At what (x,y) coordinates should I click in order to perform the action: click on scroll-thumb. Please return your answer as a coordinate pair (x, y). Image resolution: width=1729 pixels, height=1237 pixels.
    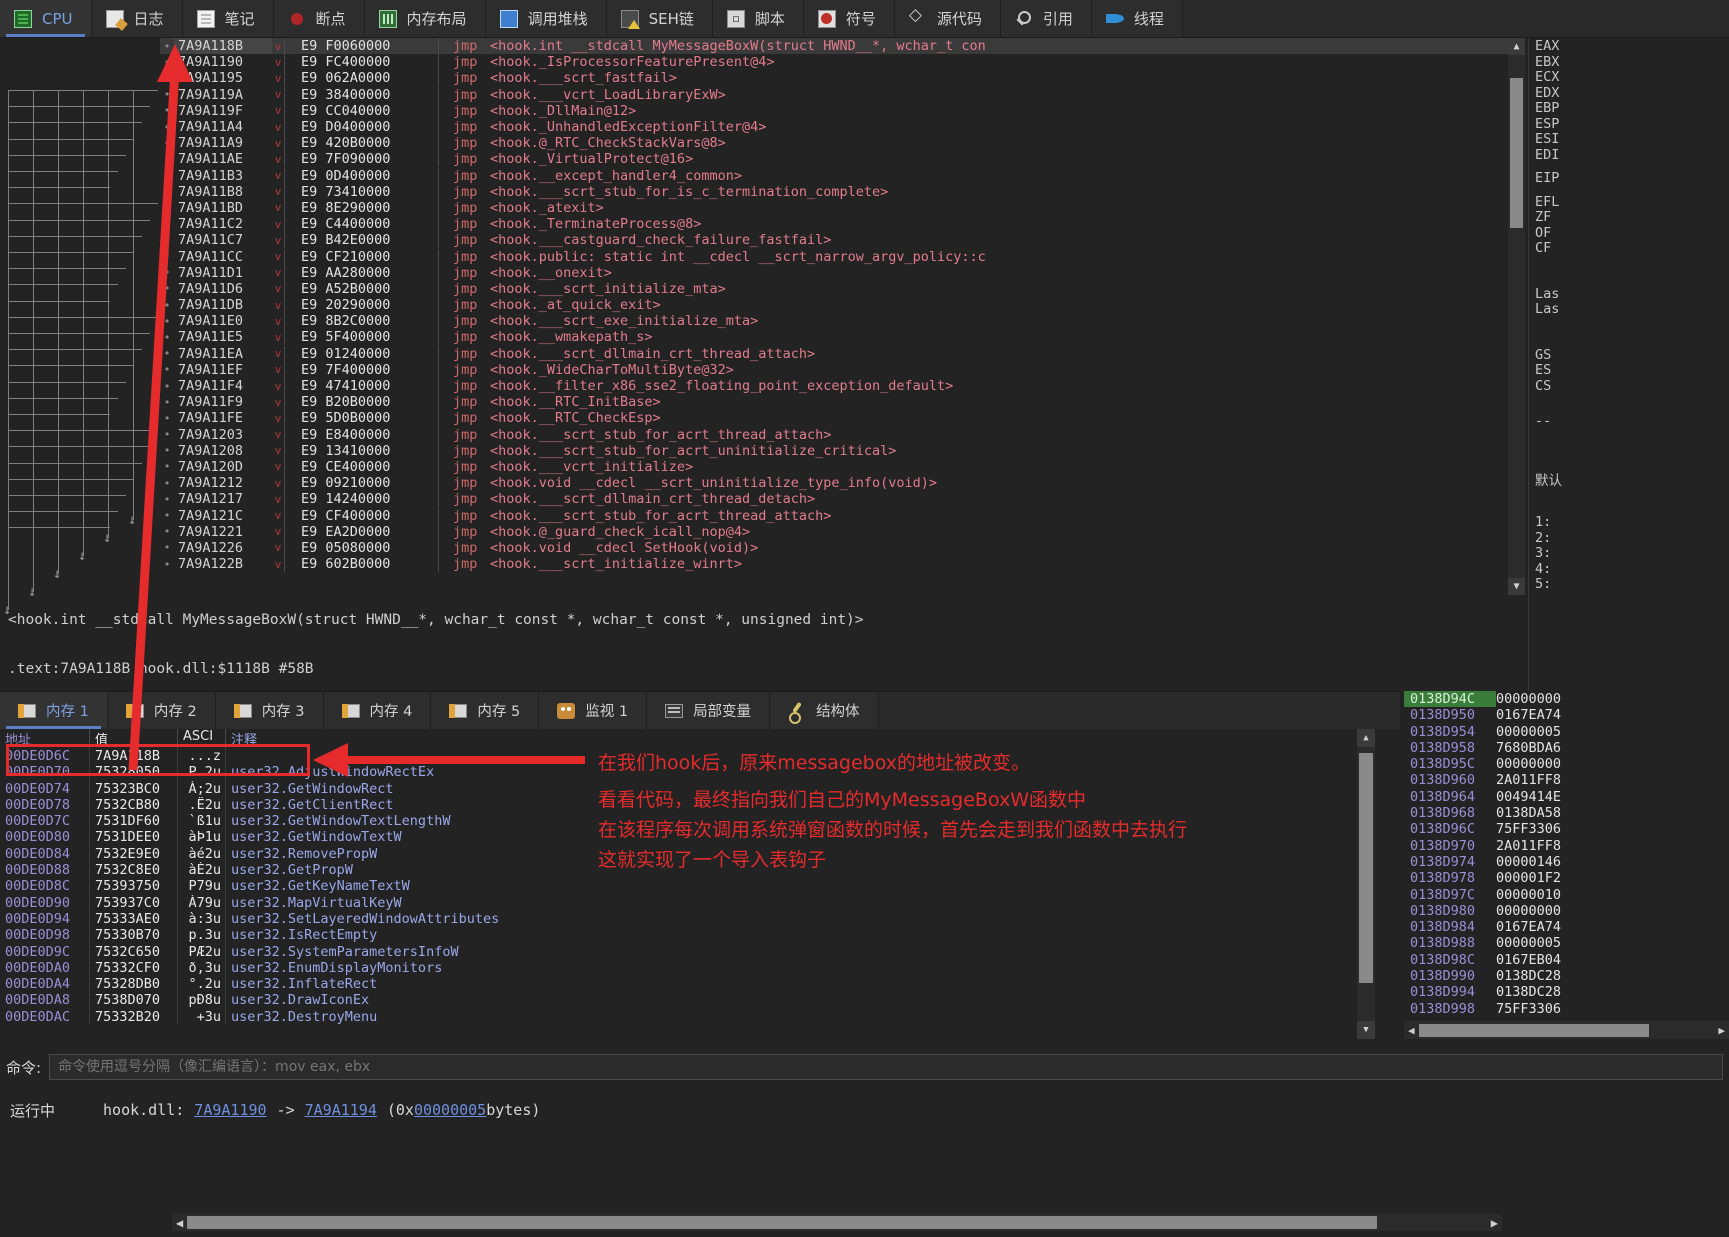
    Looking at the image, I should click on (1516, 153).